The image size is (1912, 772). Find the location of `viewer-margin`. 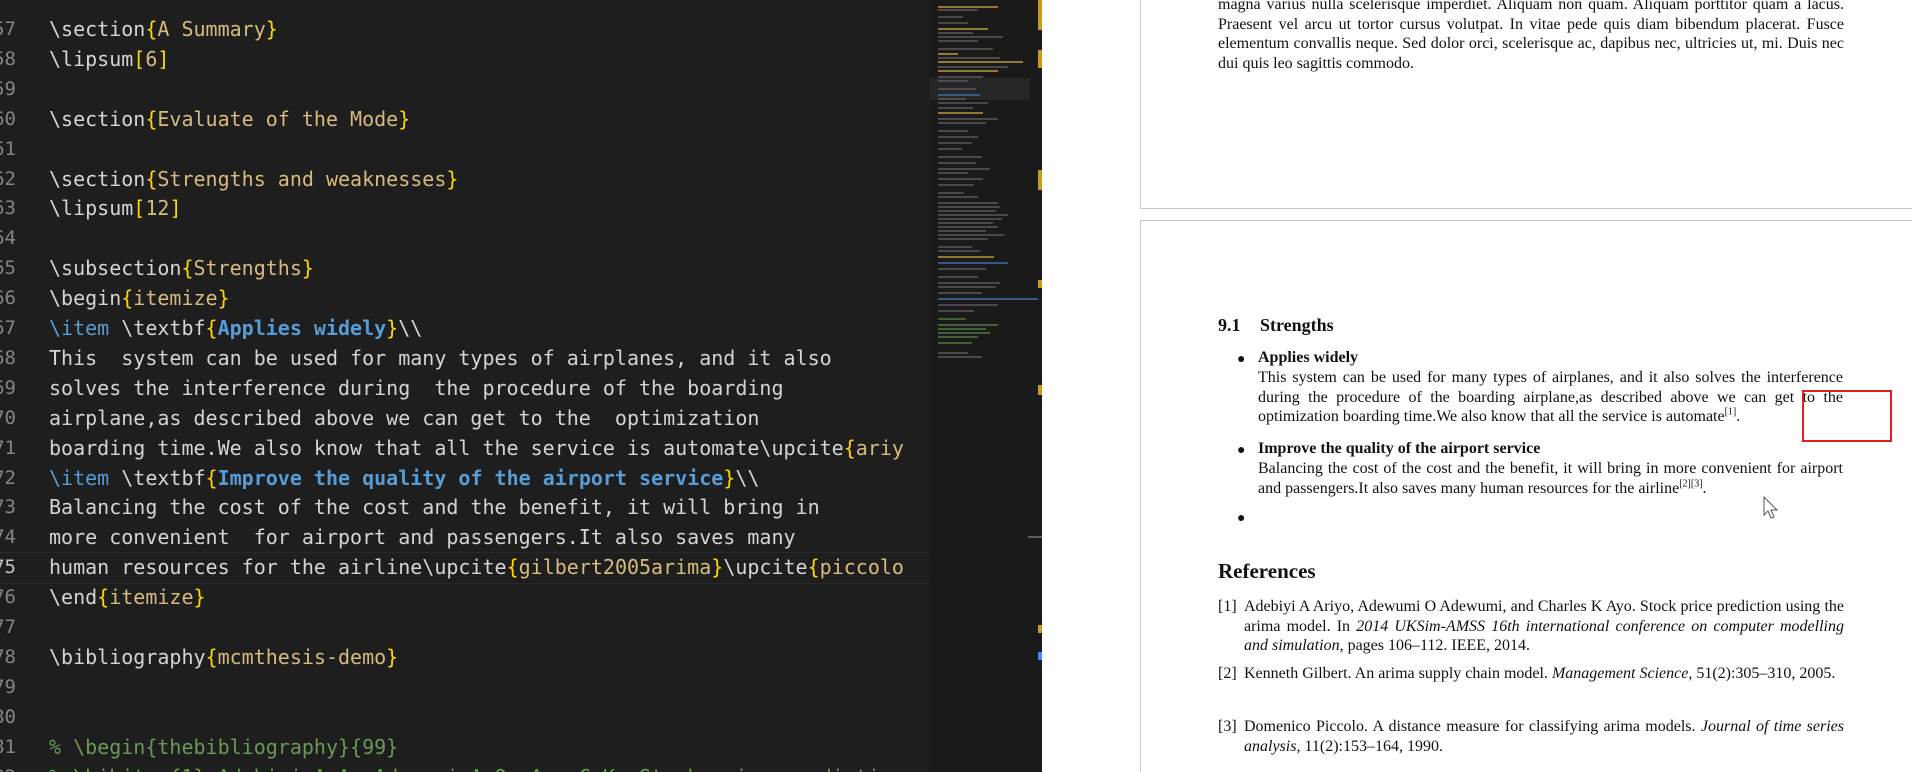

viewer-margin is located at coordinates (1091, 386).